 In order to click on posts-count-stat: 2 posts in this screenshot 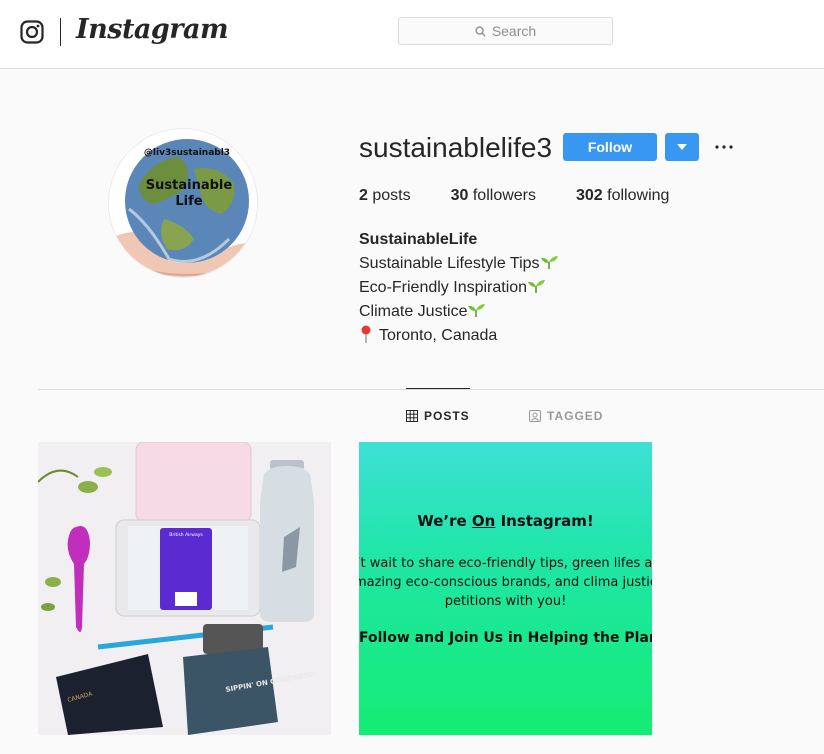, I will do `click(385, 196)`.